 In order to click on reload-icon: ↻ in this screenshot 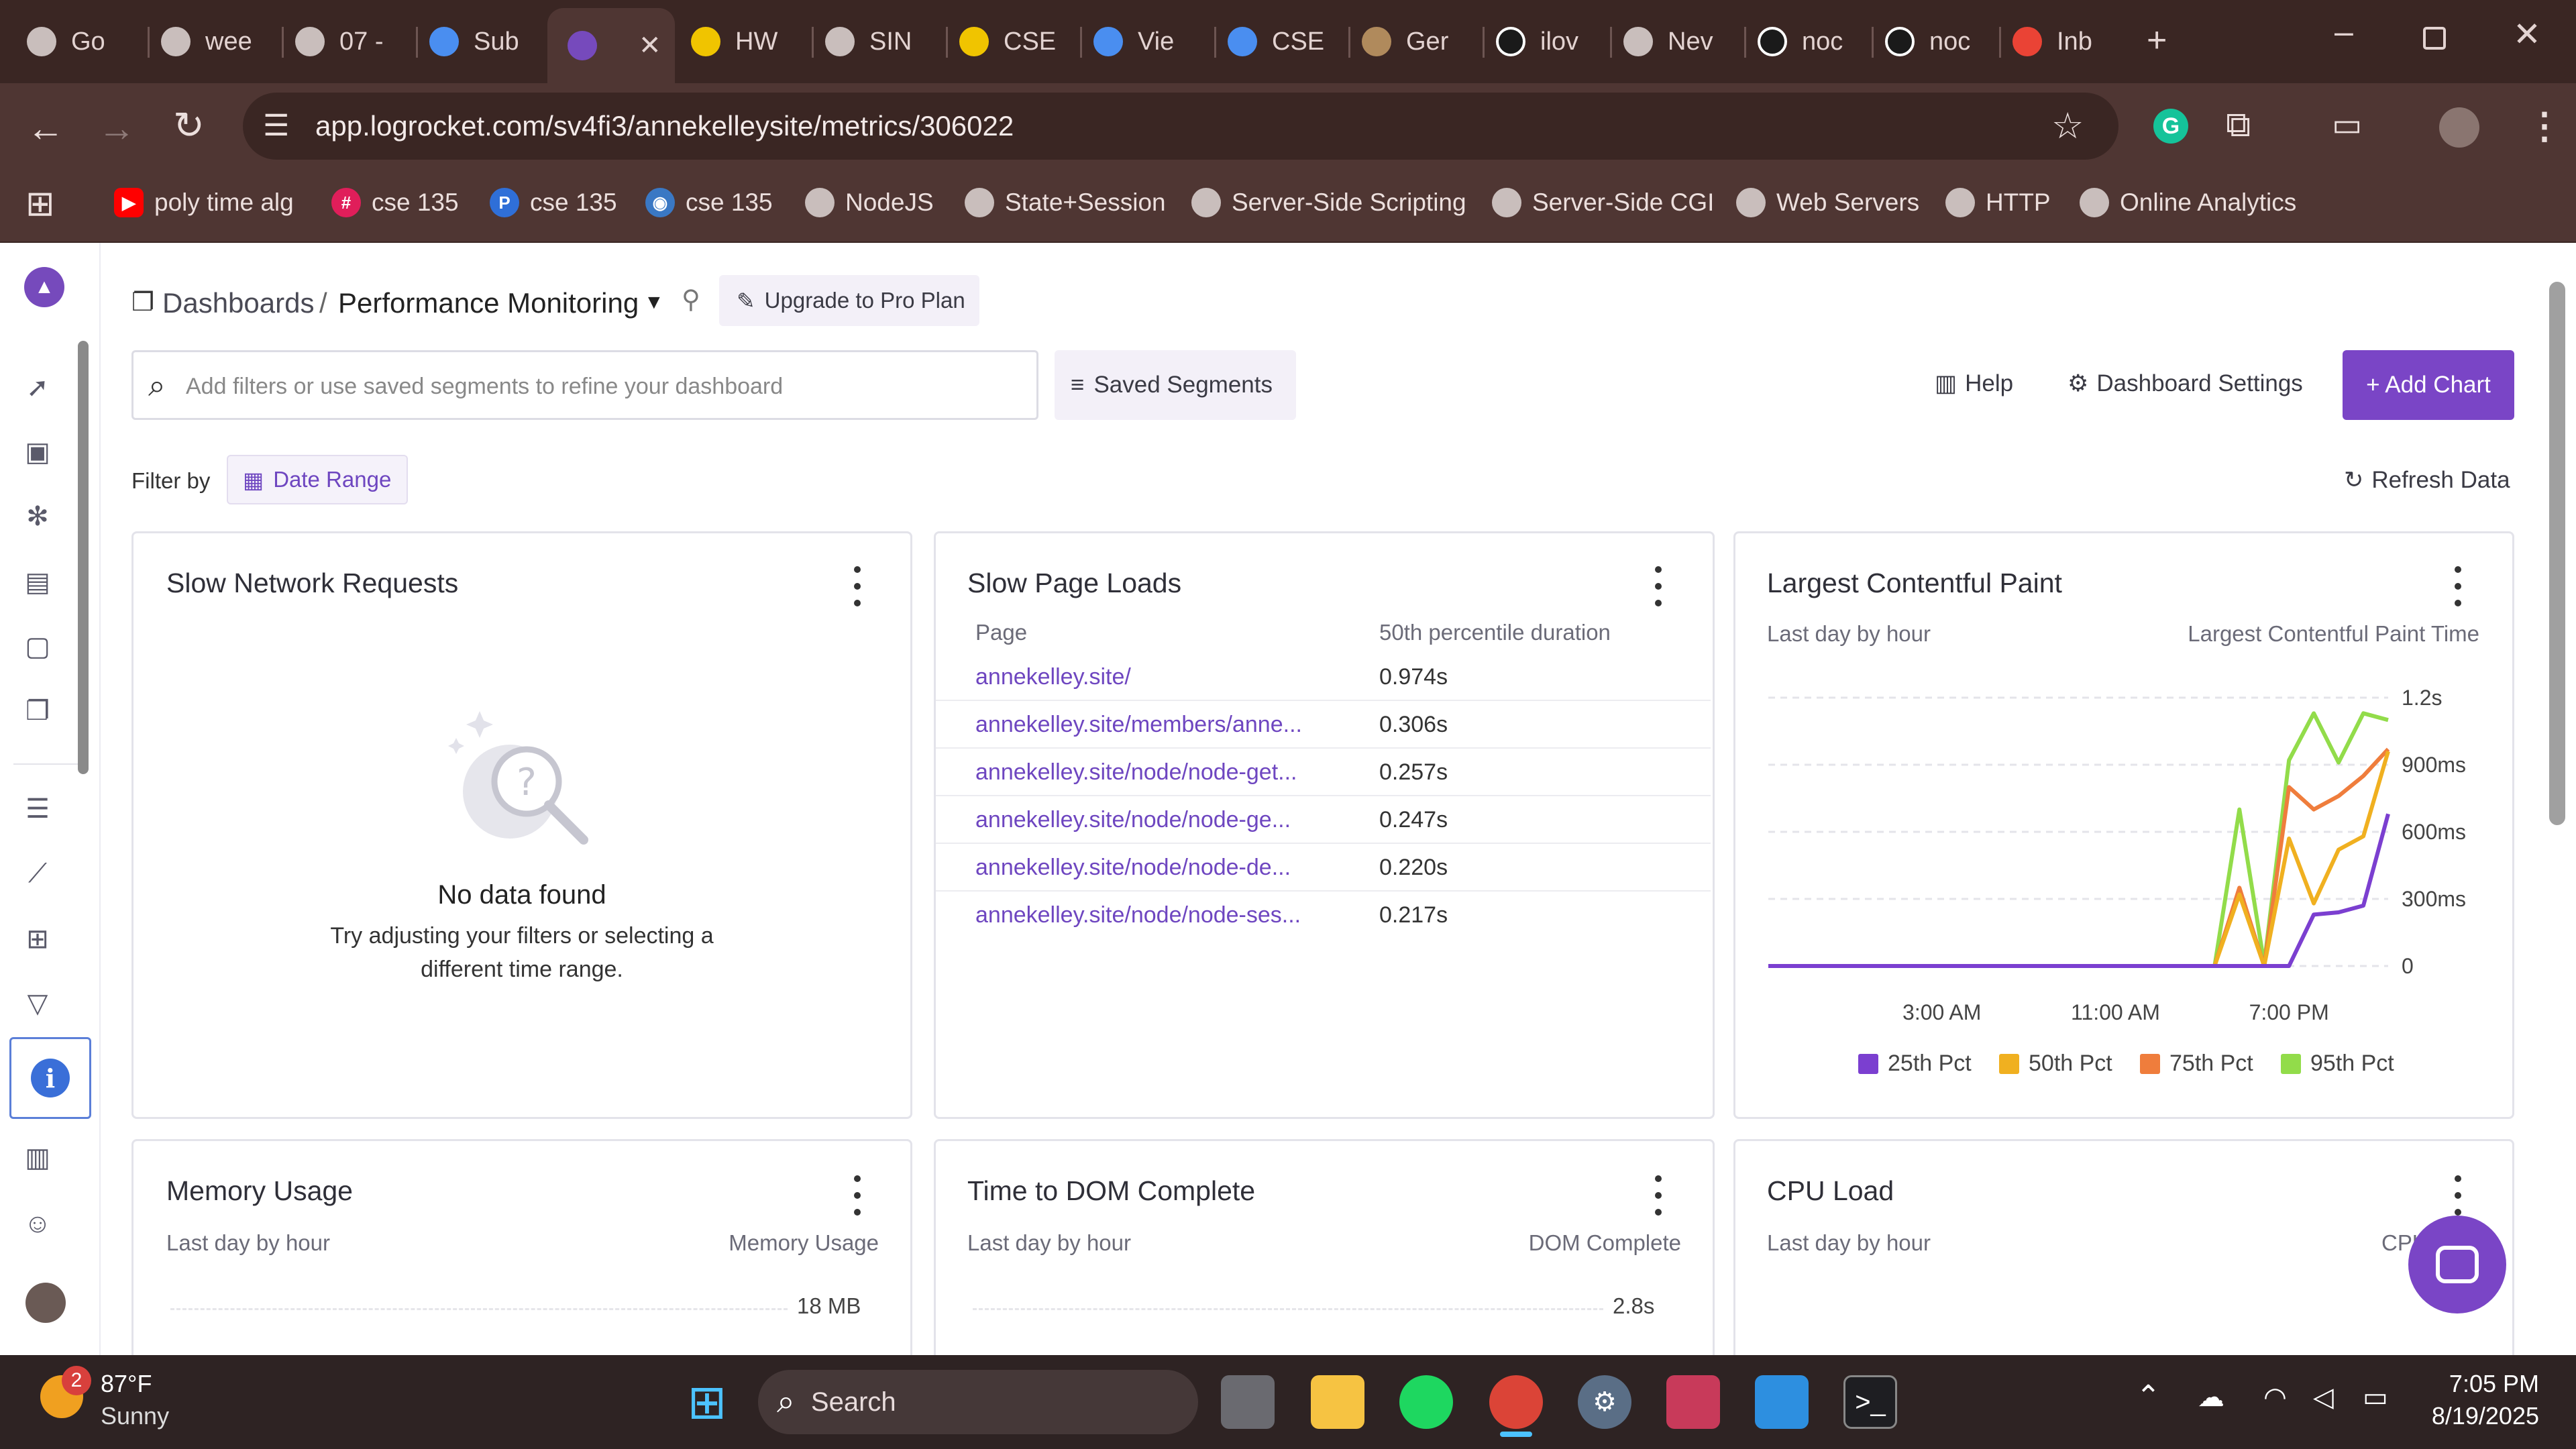, I will do `click(189, 125)`.